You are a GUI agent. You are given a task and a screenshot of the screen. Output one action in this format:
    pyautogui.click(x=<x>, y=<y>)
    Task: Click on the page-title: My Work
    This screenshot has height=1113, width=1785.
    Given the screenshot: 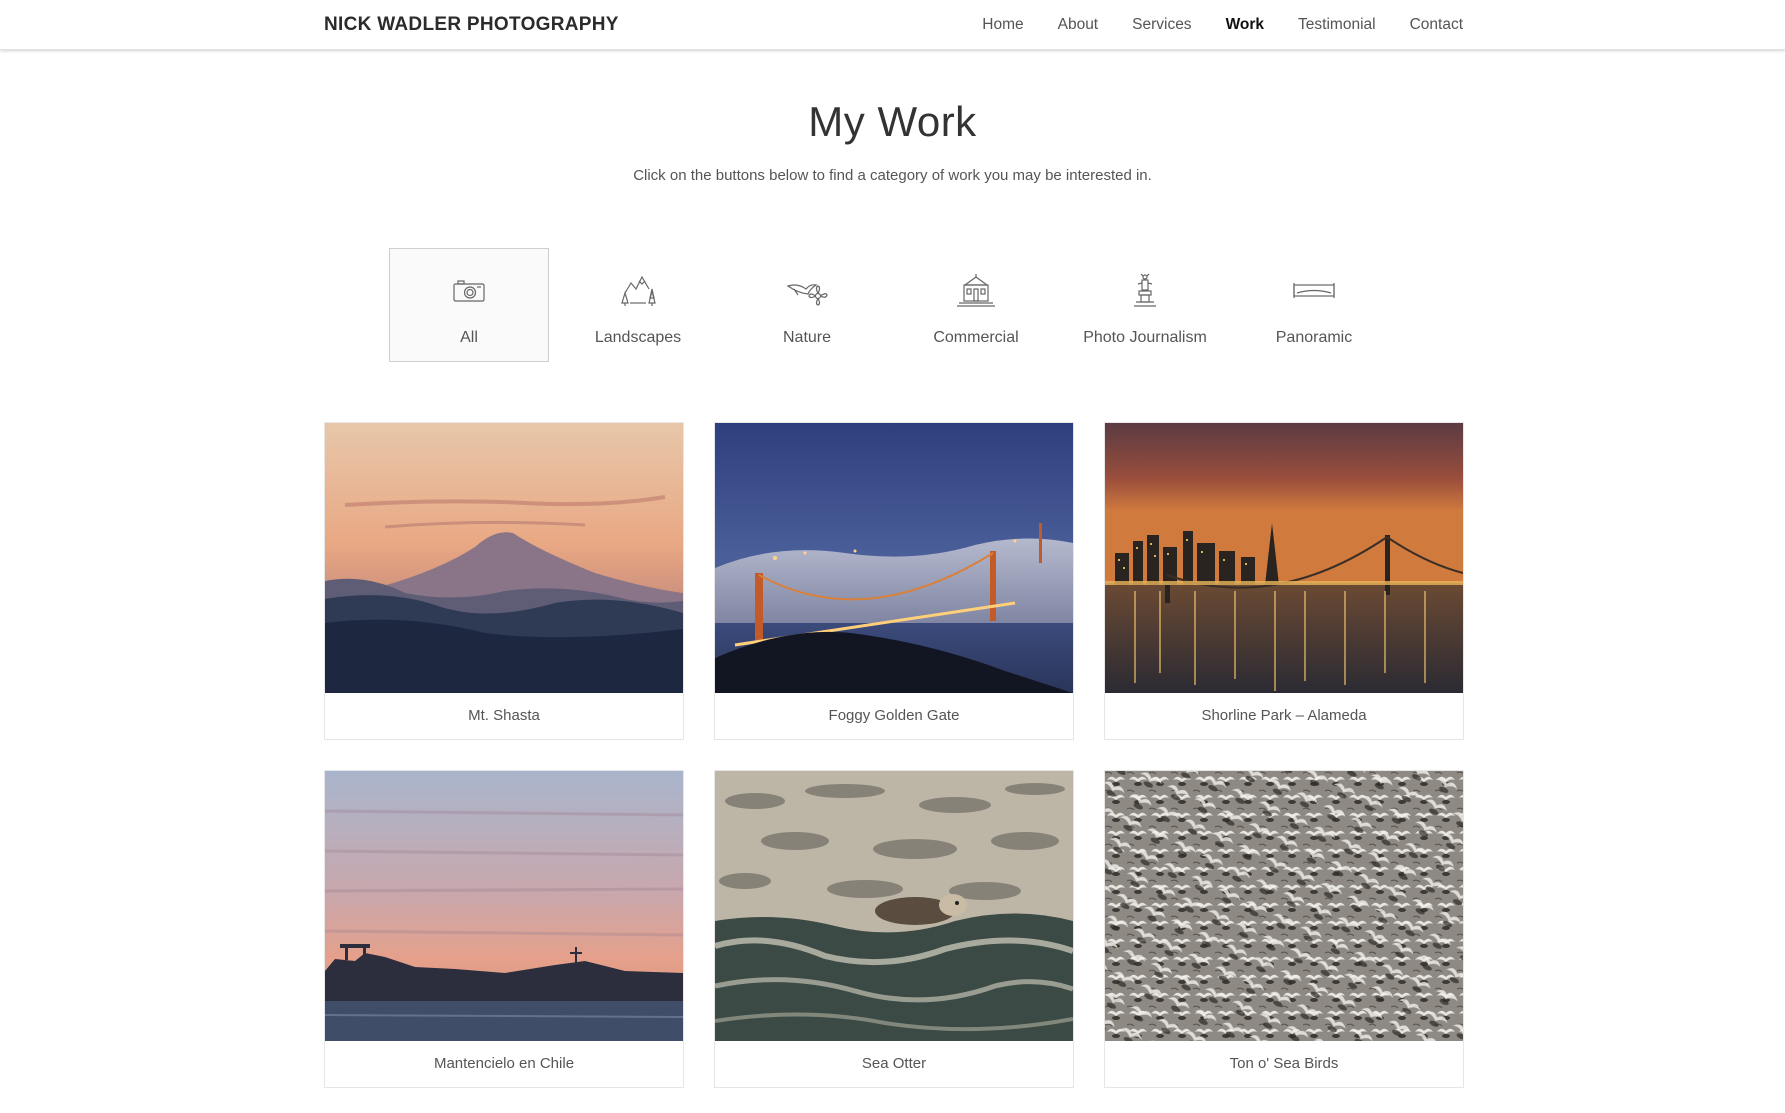 What is the action you would take?
    pyautogui.click(x=892, y=121)
    